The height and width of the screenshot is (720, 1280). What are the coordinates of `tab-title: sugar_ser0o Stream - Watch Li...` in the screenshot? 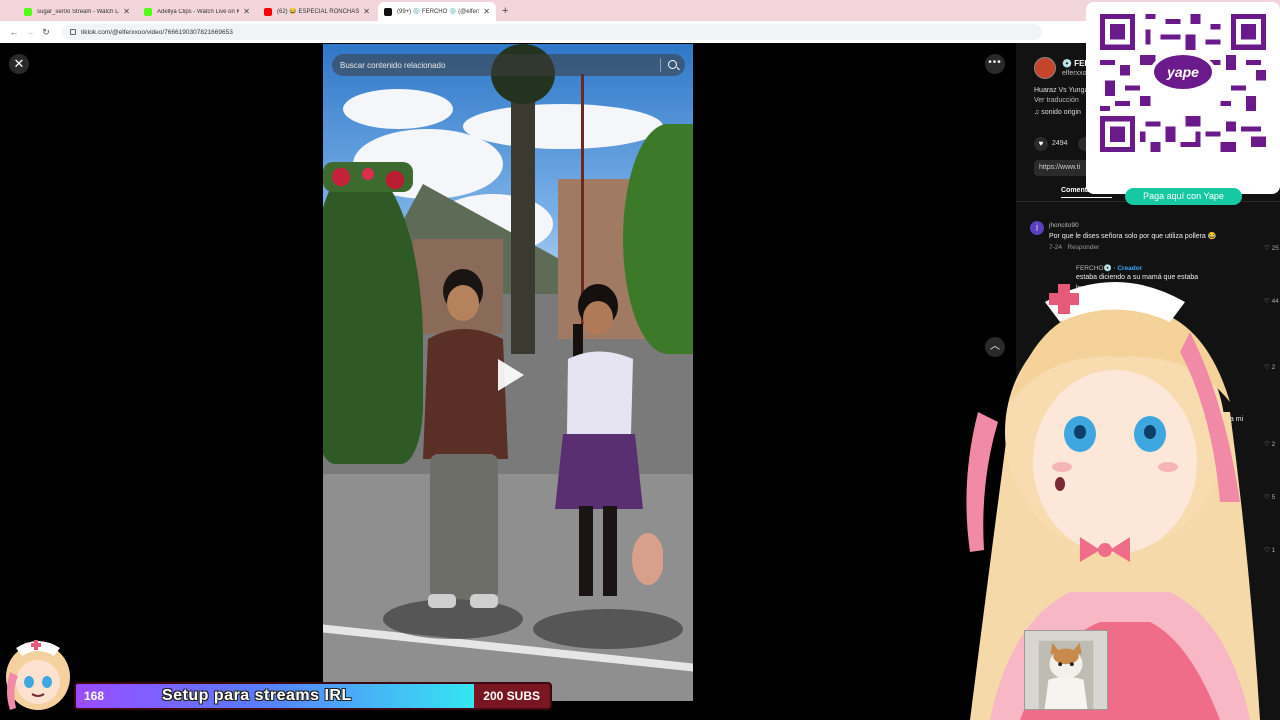 It's located at (78, 11).